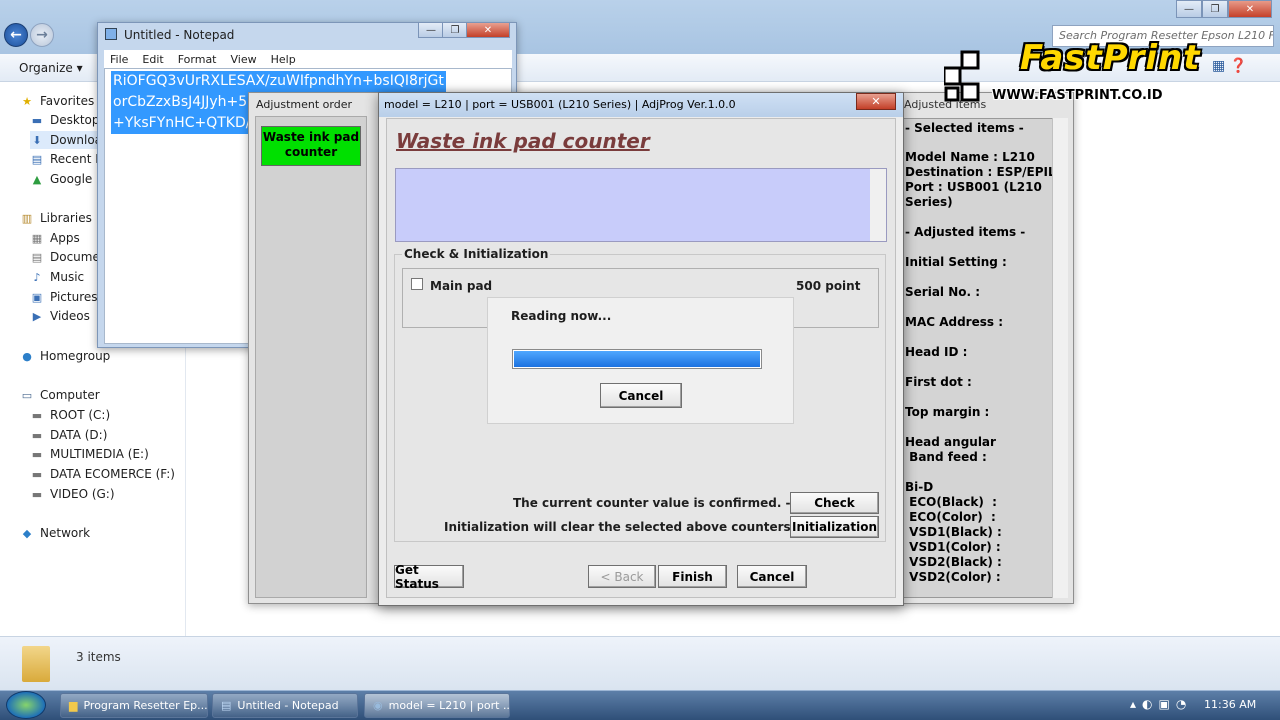 The image size is (1280, 720). I want to click on nav-label: Apps, so click(65, 238).